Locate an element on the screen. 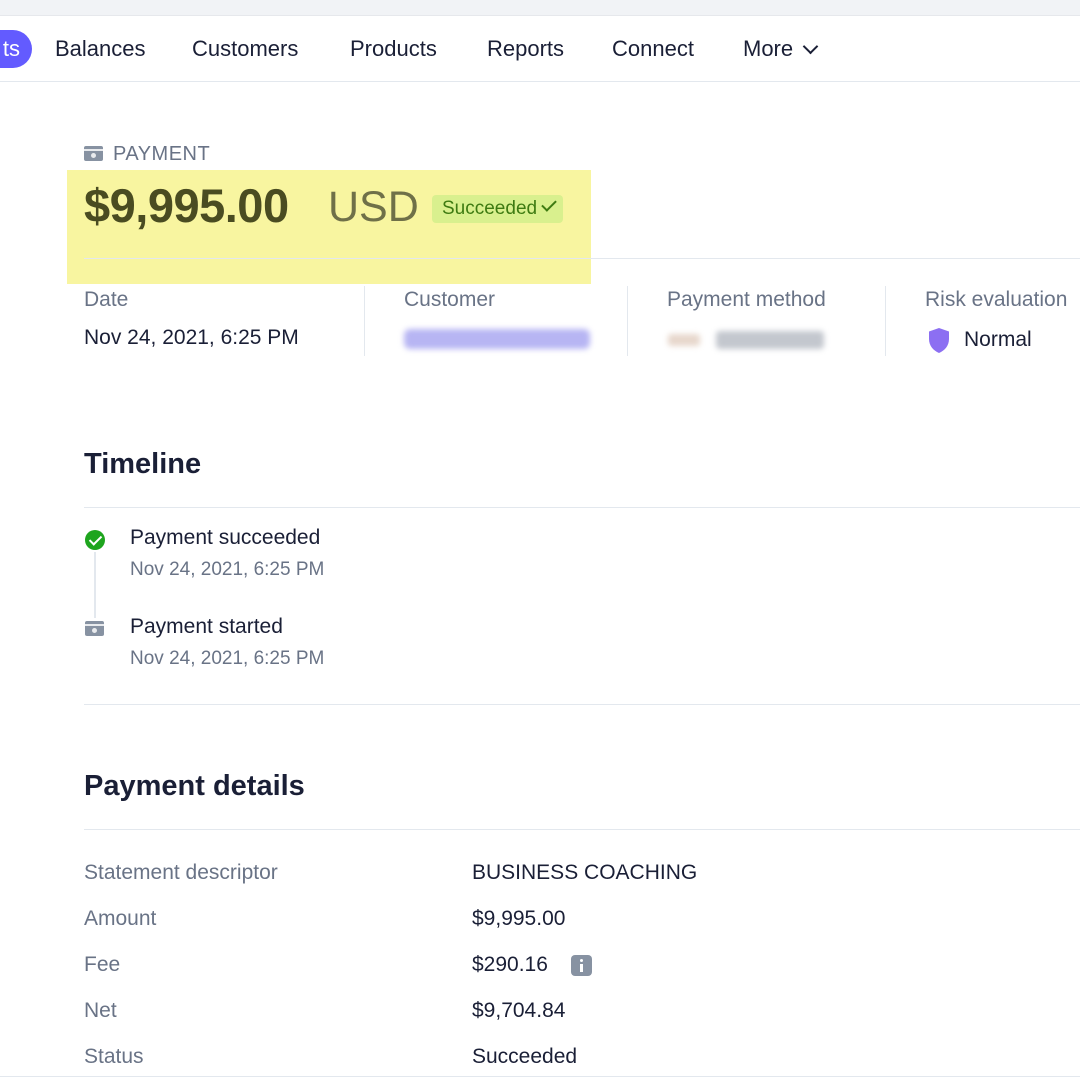 The width and height of the screenshot is (1080, 1080). detail-value: $290.16 is located at coordinates (510, 964).